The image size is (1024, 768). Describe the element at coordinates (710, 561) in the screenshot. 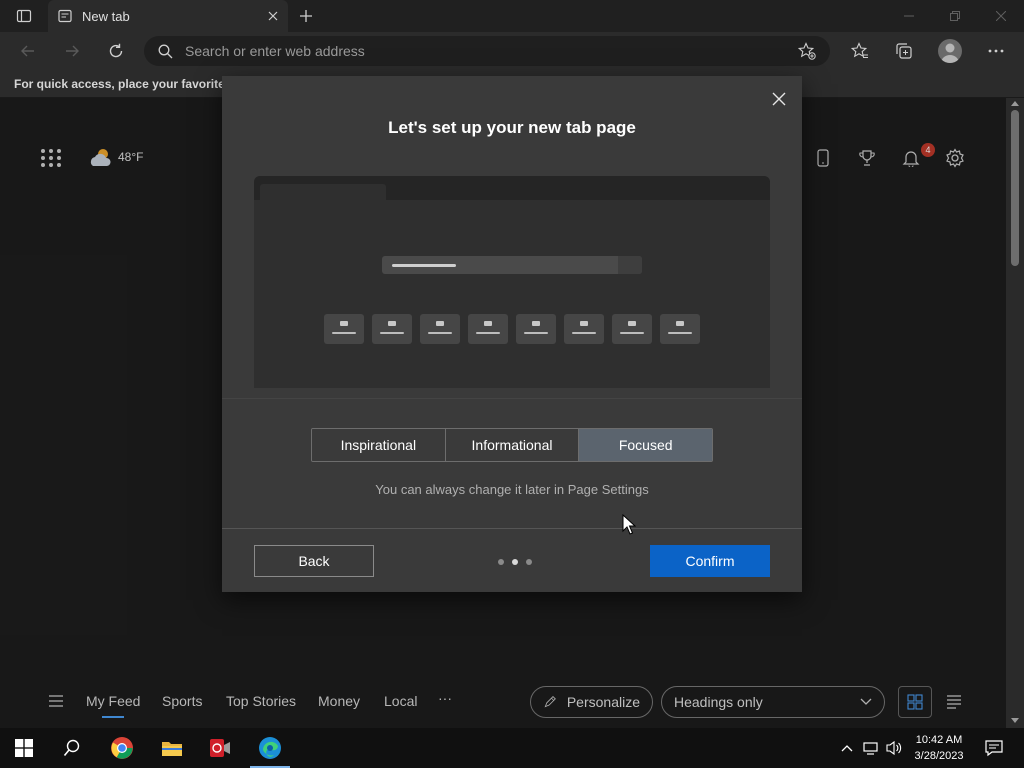

I see `confirm-button: Confirm` at that location.